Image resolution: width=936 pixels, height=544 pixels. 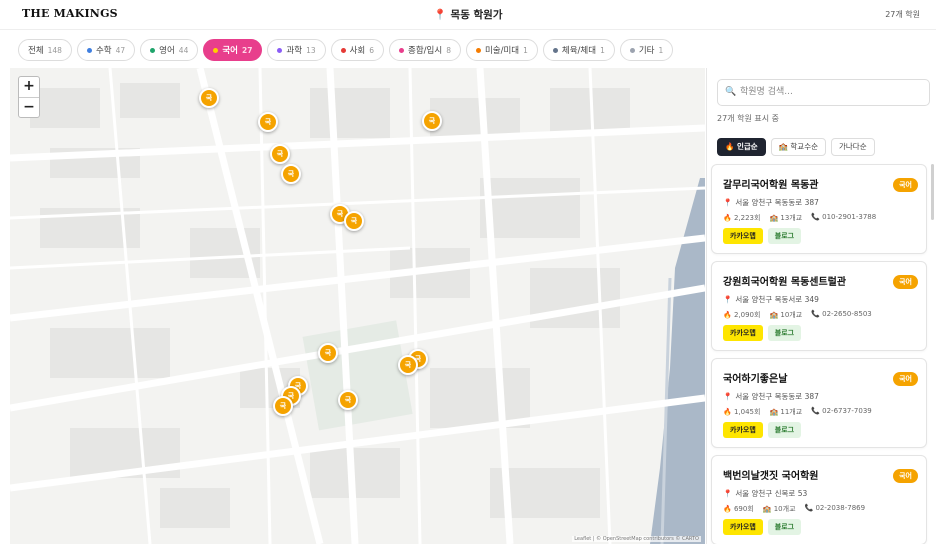 I want to click on category-chip: 미술/미대 1, so click(x=501, y=50).